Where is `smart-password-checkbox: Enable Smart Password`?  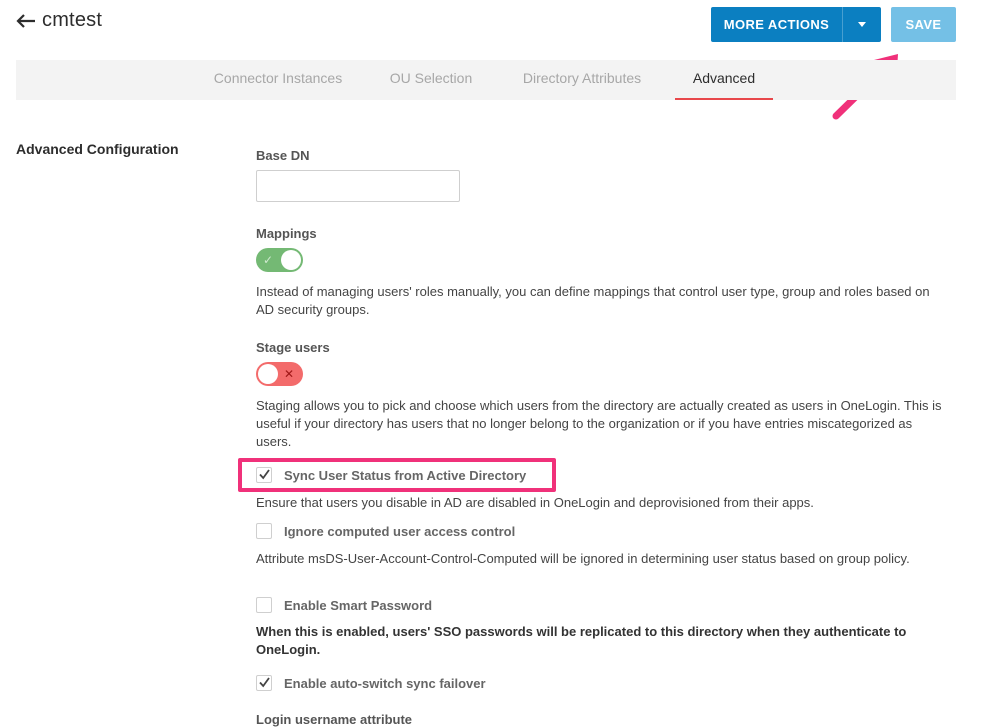
smart-password-checkbox: Enable Smart Password is located at coordinates (344, 605).